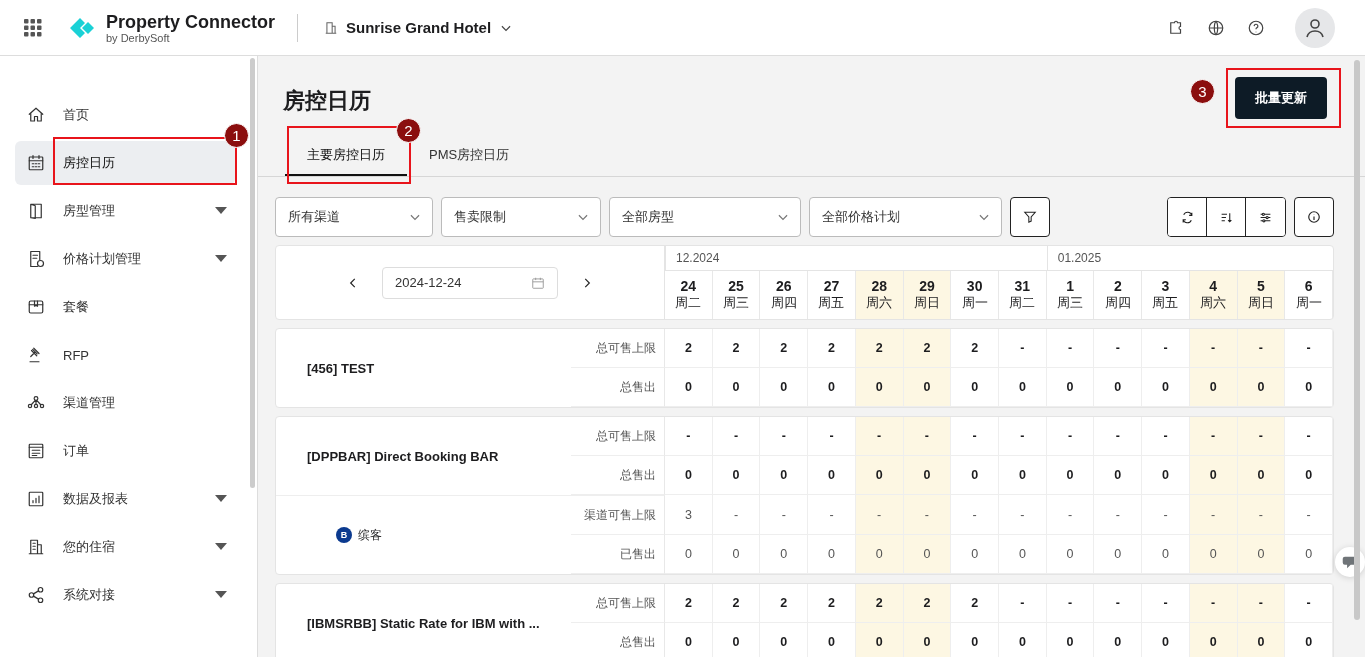  What do you see at coordinates (618, 640) in the screenshot?
I see `row-label: 总售出` at bounding box center [618, 640].